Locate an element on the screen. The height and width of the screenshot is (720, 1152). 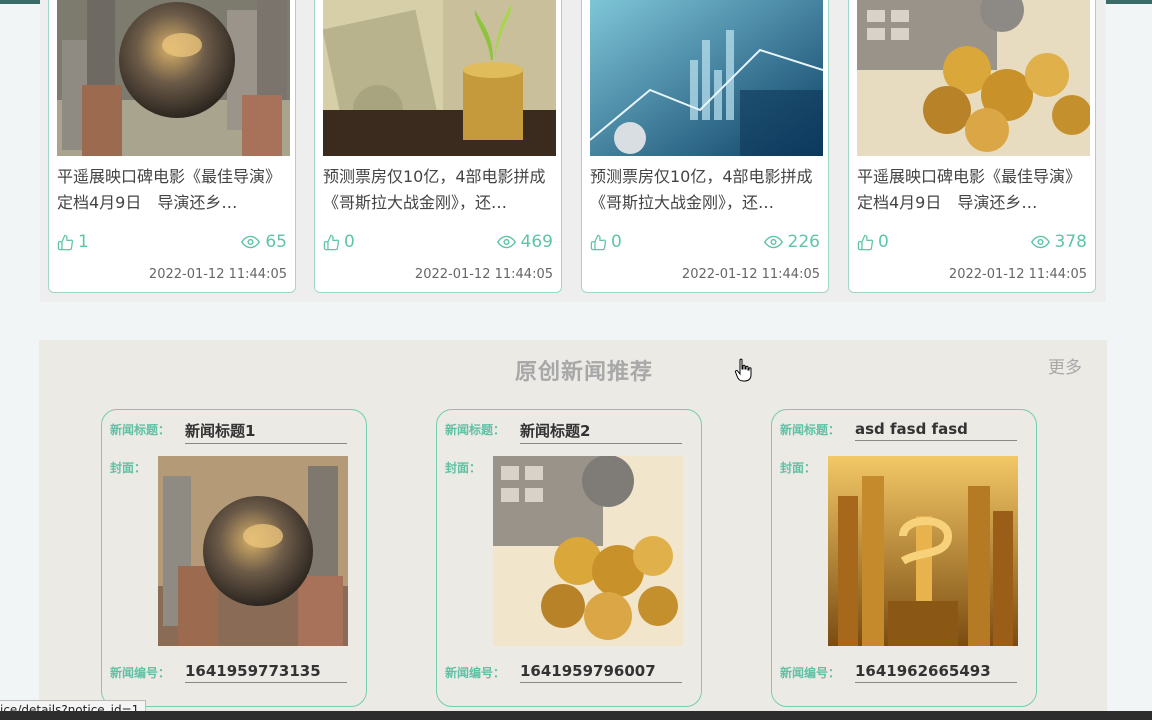
news-no-value: 1641962665493 is located at coordinates (936, 672).